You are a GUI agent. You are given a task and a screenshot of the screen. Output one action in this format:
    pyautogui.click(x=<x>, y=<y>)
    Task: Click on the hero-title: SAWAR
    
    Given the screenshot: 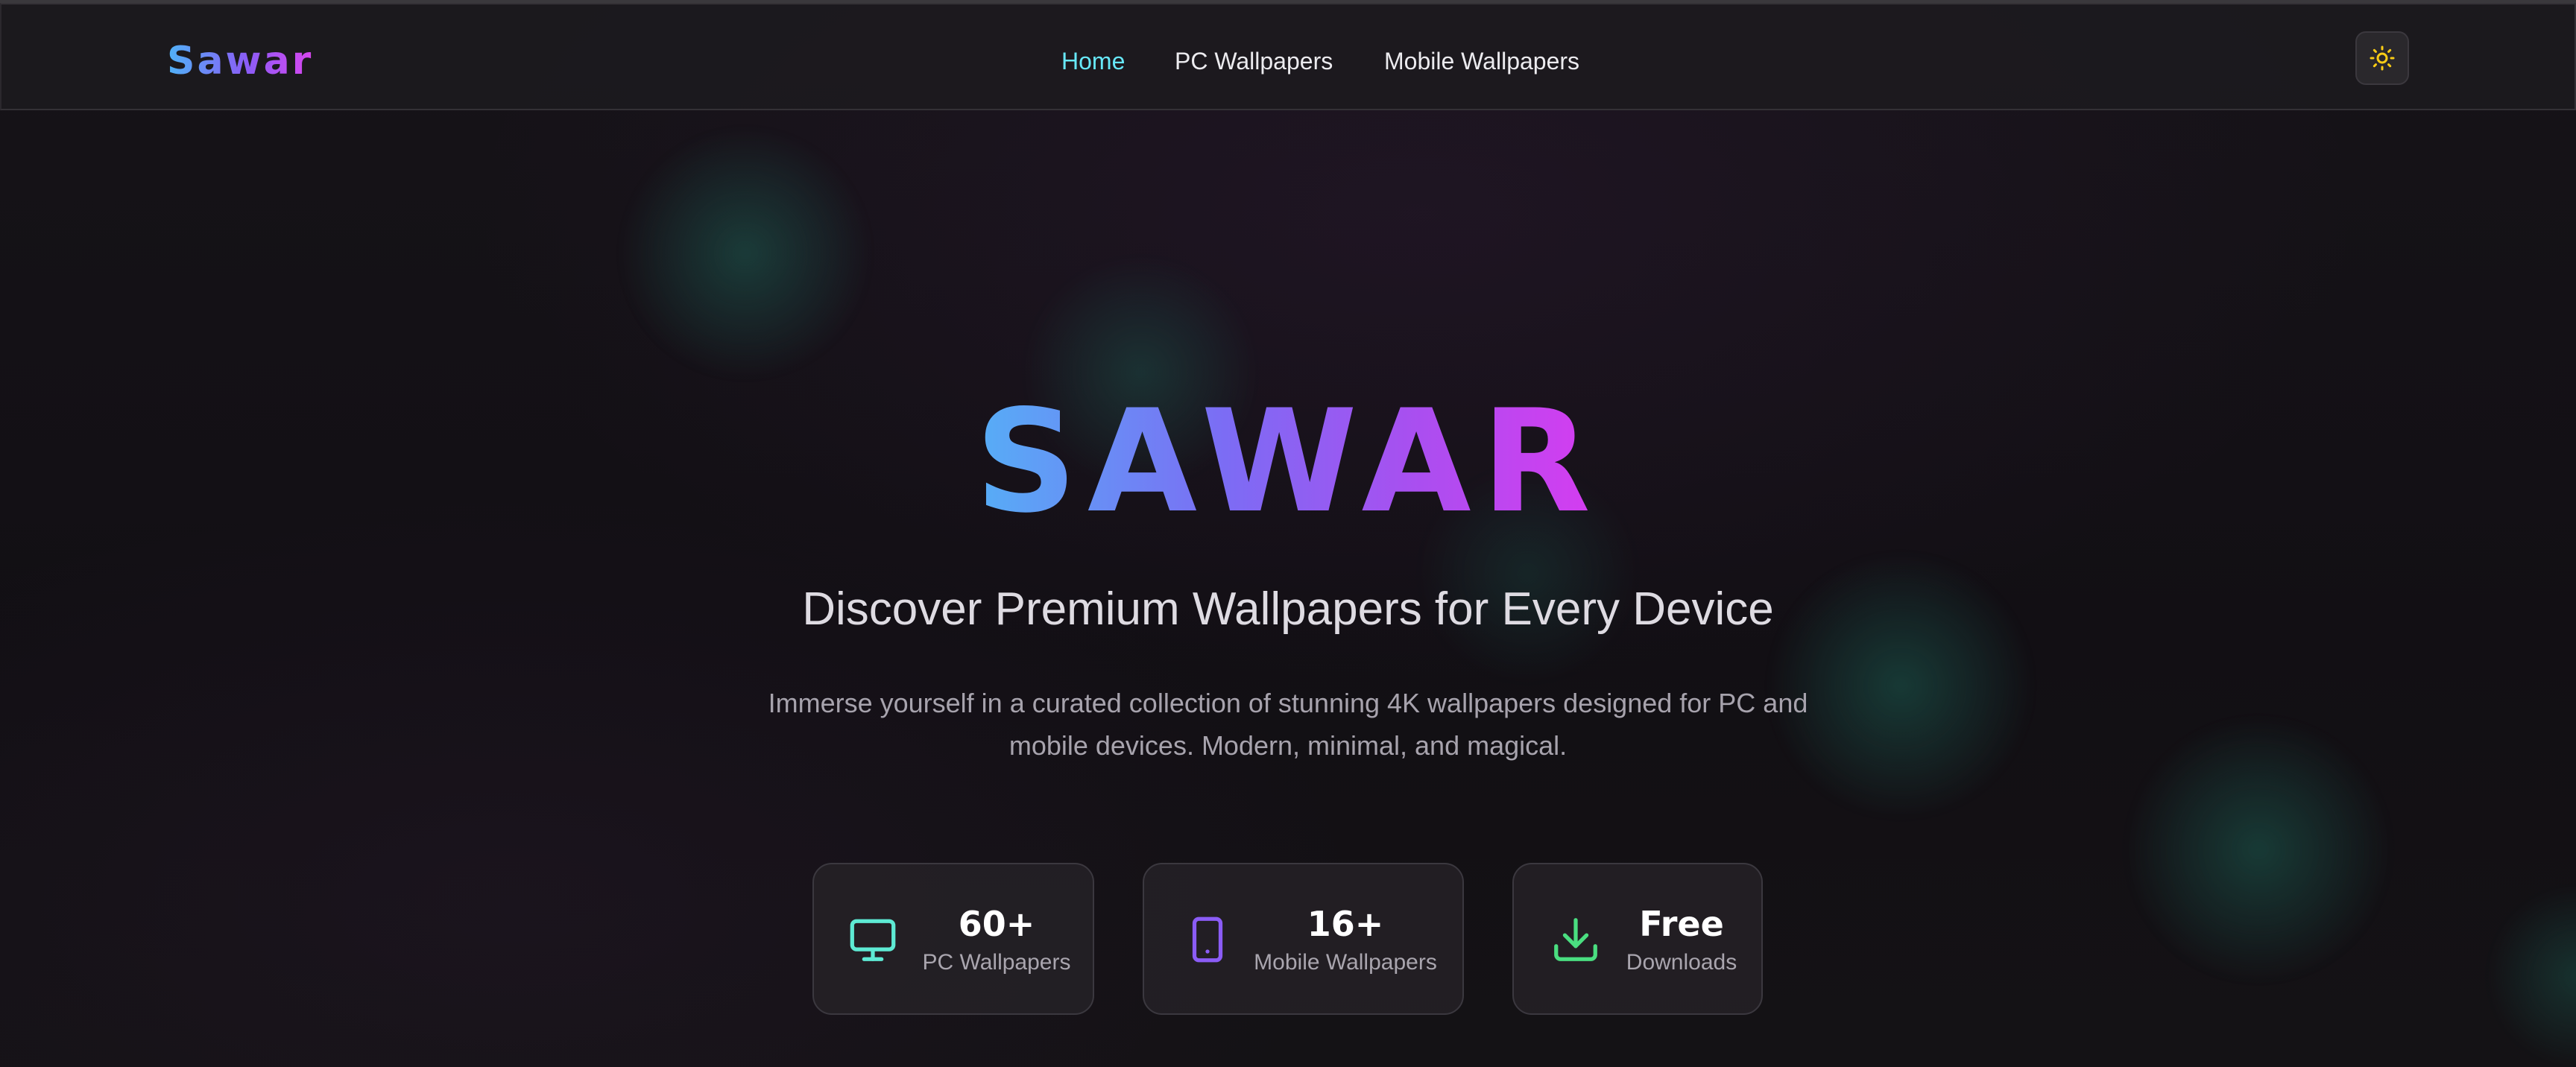 What is the action you would take?
    pyautogui.click(x=1288, y=461)
    